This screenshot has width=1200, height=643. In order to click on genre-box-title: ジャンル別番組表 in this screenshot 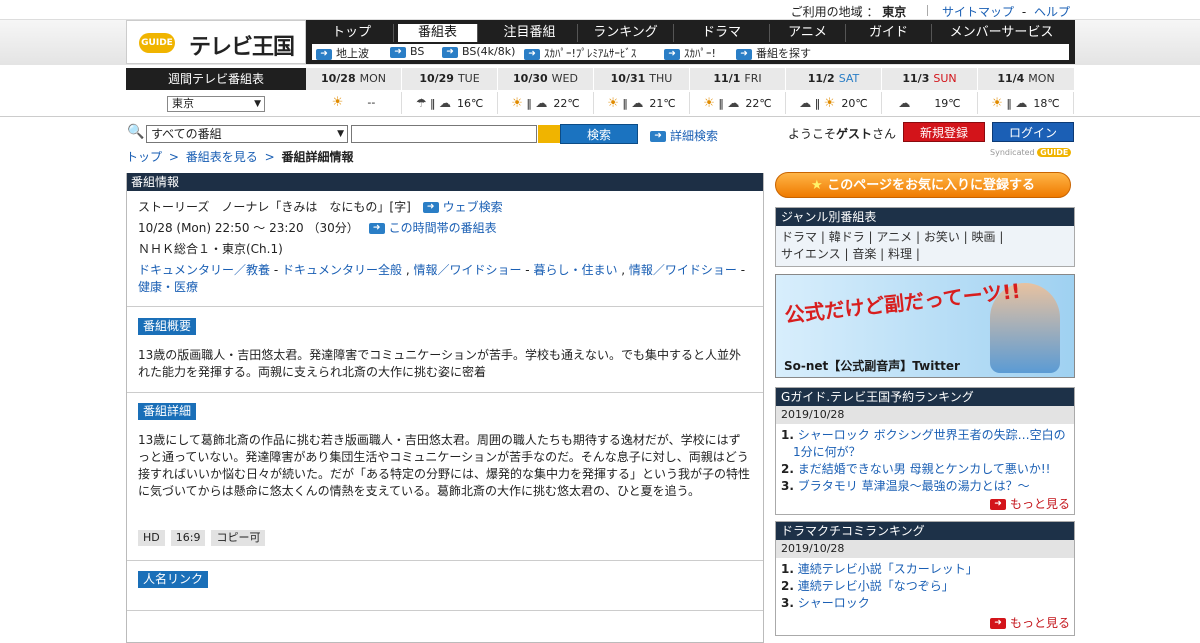, I will do `click(925, 217)`.